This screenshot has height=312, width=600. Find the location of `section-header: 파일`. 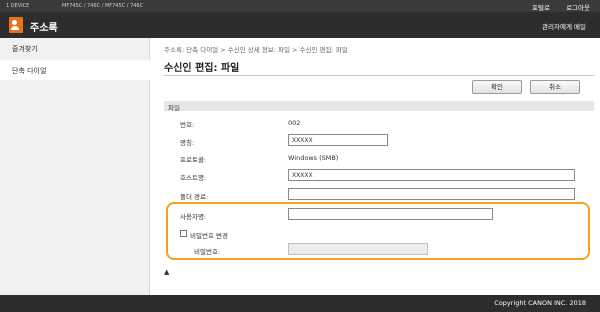

section-header: 파일 is located at coordinates (379, 106).